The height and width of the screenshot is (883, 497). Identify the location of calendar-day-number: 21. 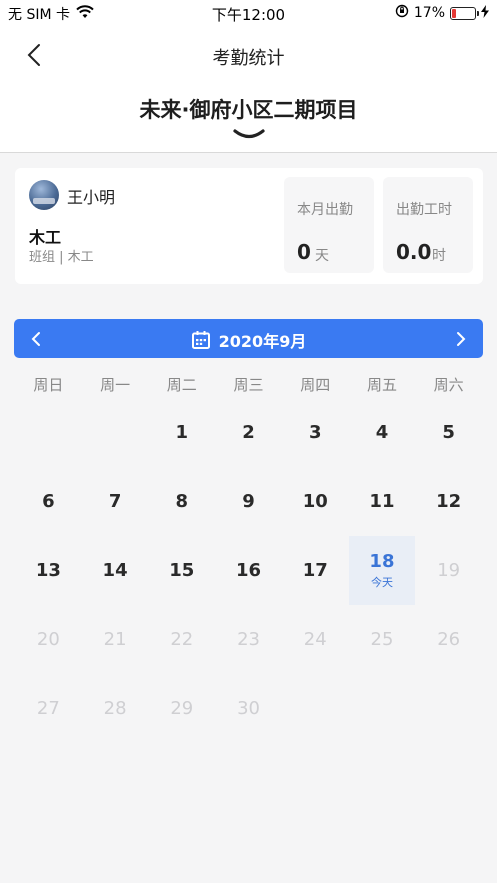
(115, 639).